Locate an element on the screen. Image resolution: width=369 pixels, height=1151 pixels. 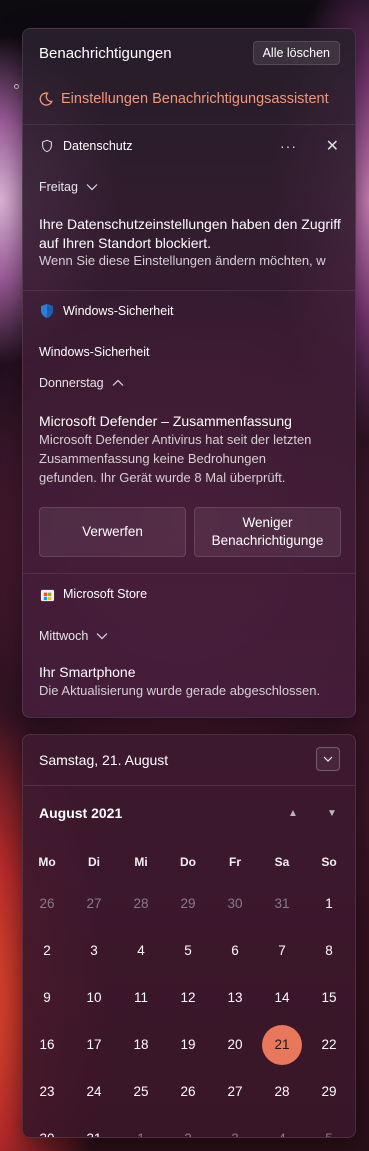
calendar-collapse-button is located at coordinates (328, 759).